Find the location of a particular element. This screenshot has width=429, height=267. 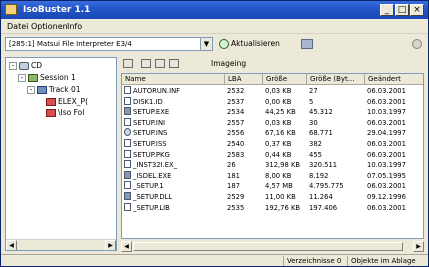

list-header: Name LBA Größe Größe (Byt... Geändert is located at coordinates (272, 79).